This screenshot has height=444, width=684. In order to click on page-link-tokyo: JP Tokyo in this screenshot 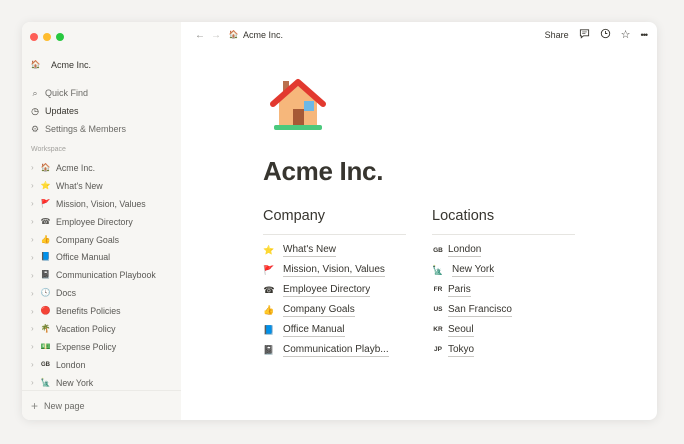, I will do `click(503, 350)`.